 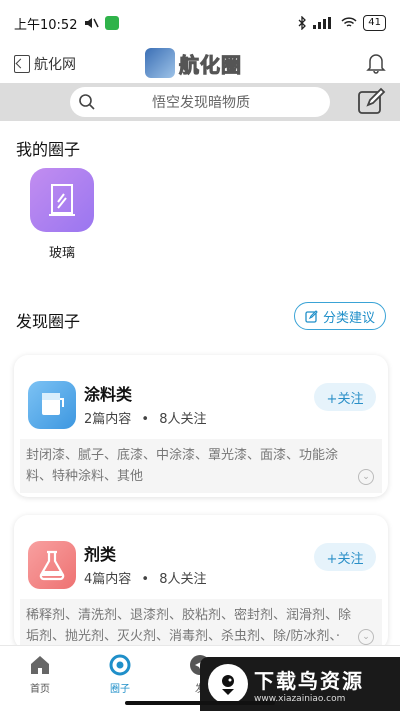 I want to click on back-label: 航化网, so click(x=55, y=65).